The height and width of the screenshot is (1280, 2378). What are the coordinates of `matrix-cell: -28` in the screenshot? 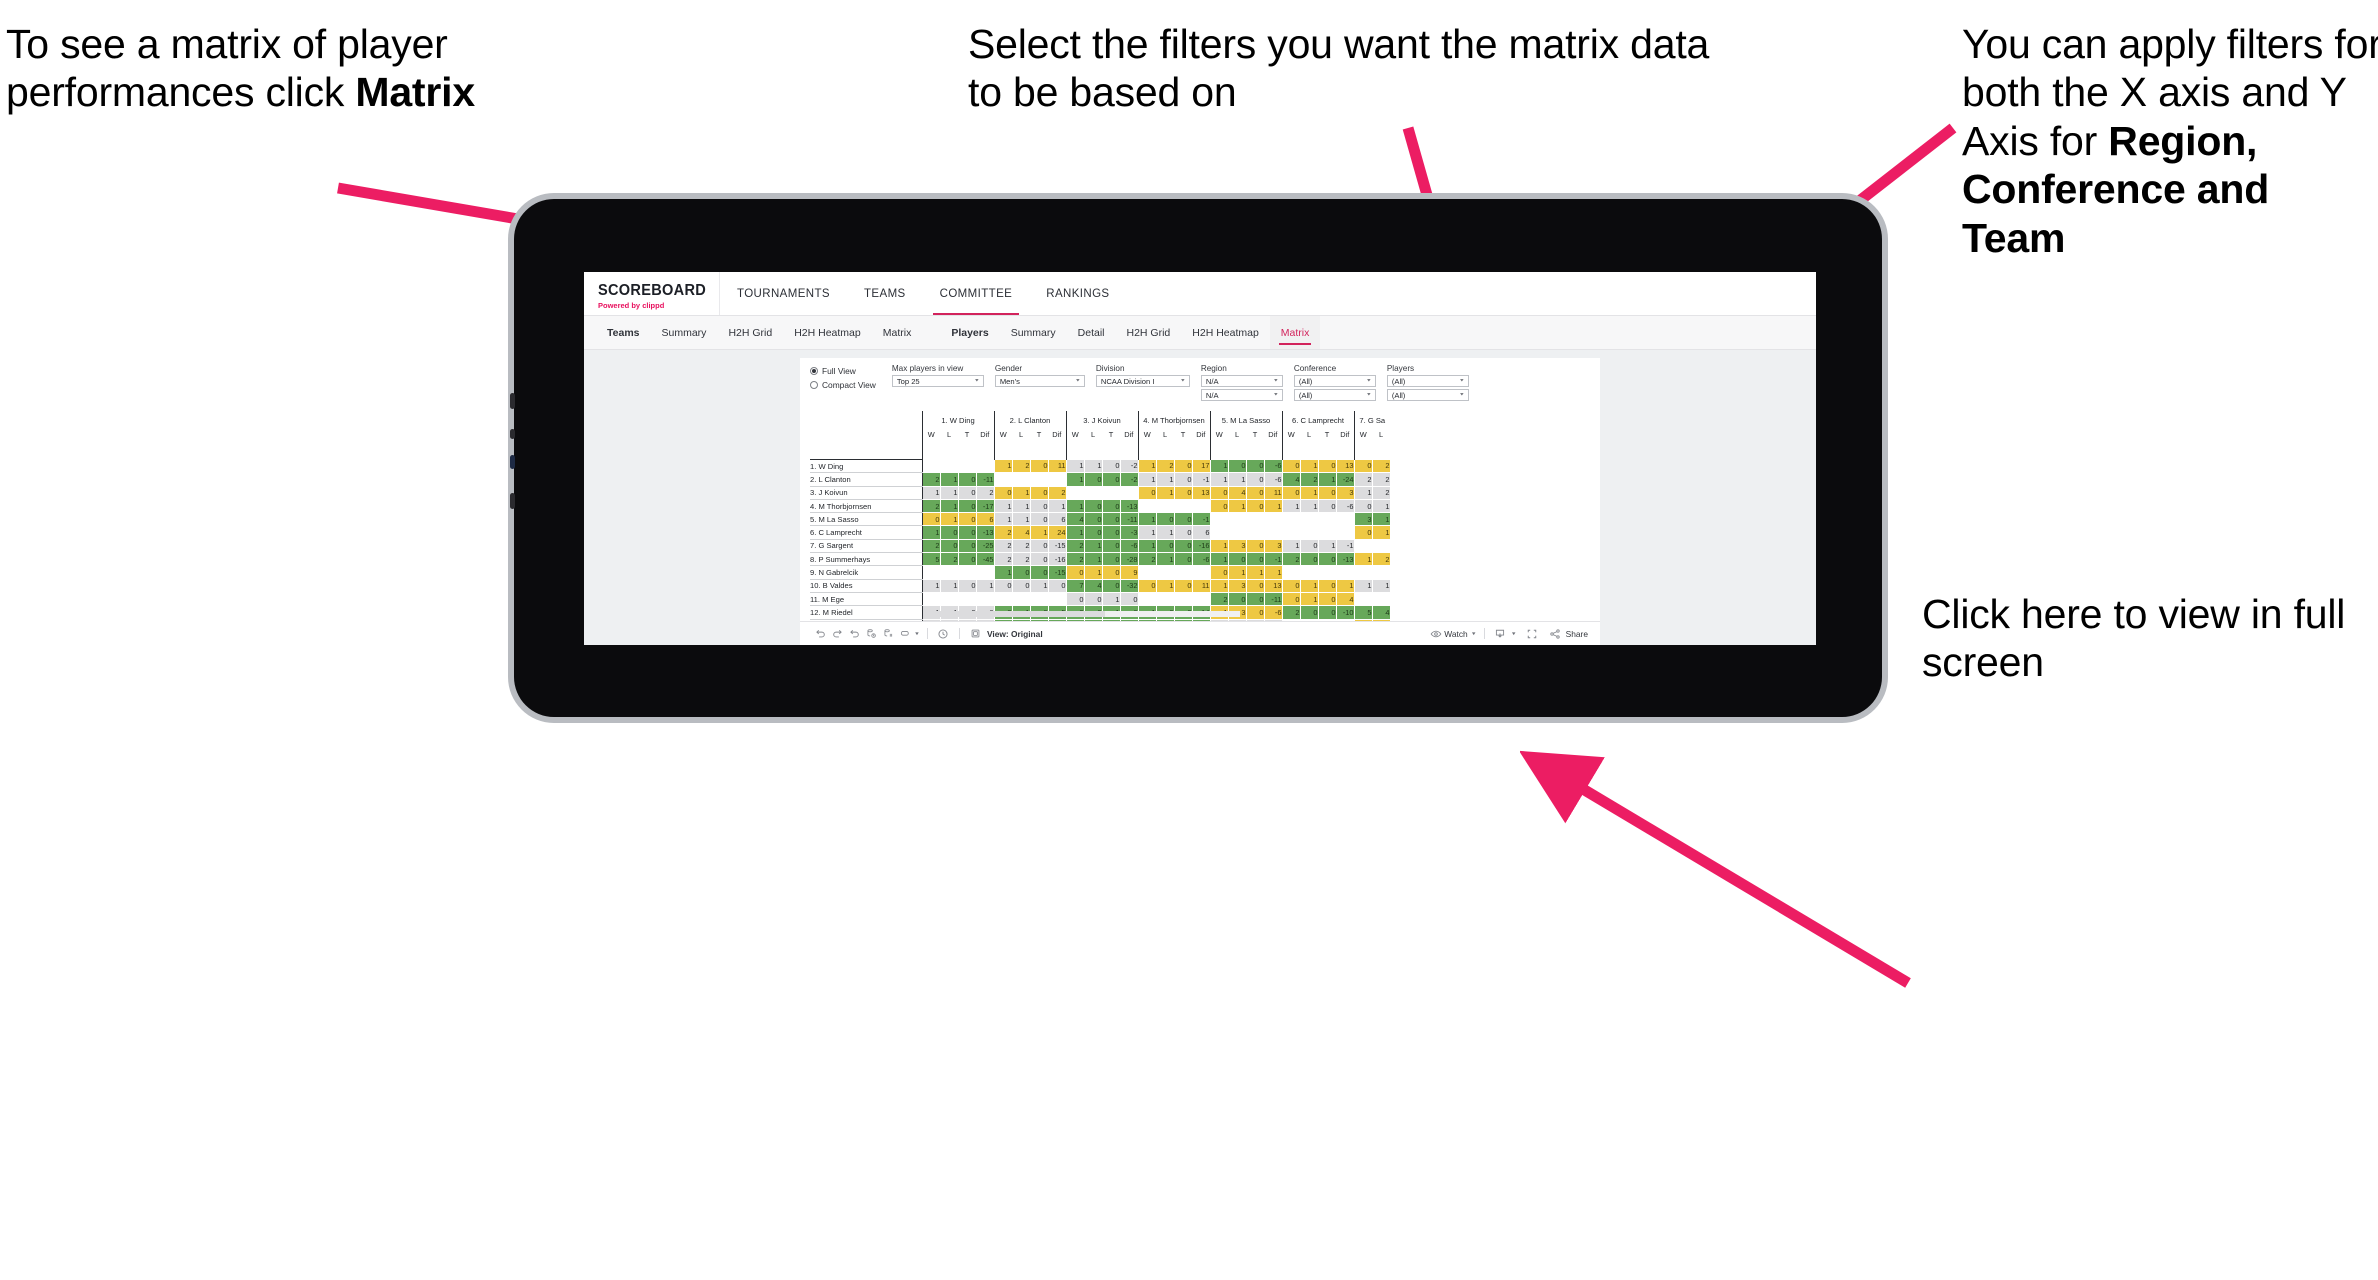 It's located at (1129, 559).